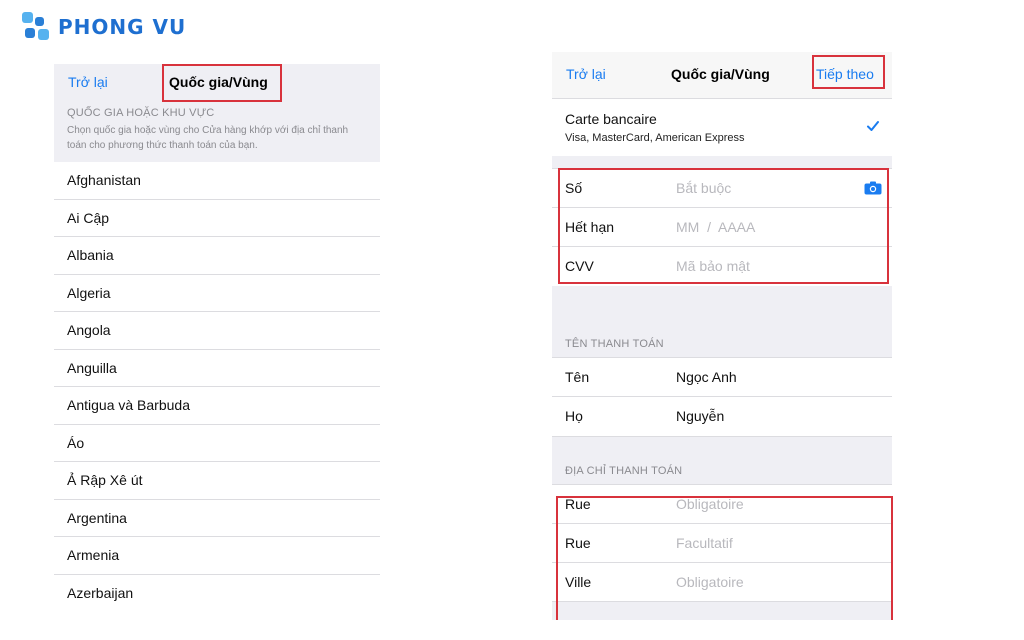 The image size is (1024, 640). I want to click on country-item: Azerbaijan, so click(217, 591).